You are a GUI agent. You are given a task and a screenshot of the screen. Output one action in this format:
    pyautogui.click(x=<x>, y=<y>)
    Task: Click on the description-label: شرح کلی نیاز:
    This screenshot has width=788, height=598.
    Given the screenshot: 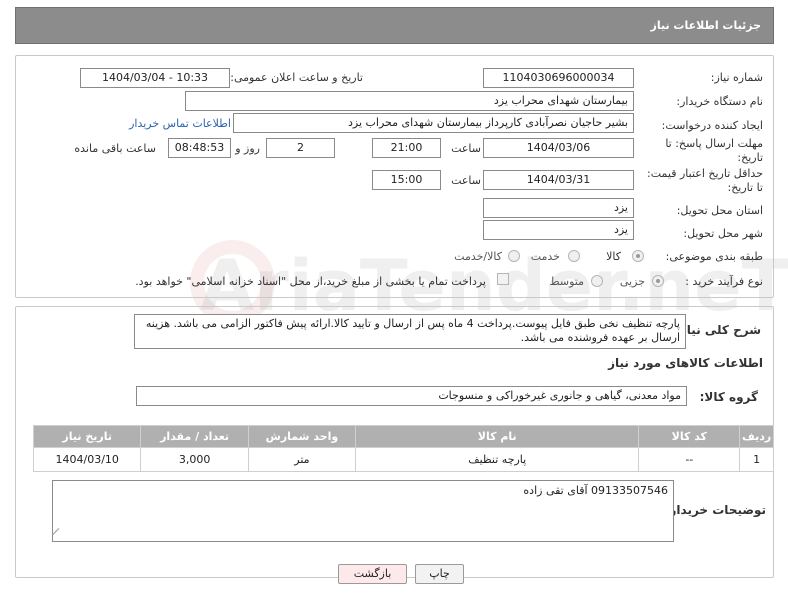 What is the action you would take?
    pyautogui.click(x=718, y=330)
    